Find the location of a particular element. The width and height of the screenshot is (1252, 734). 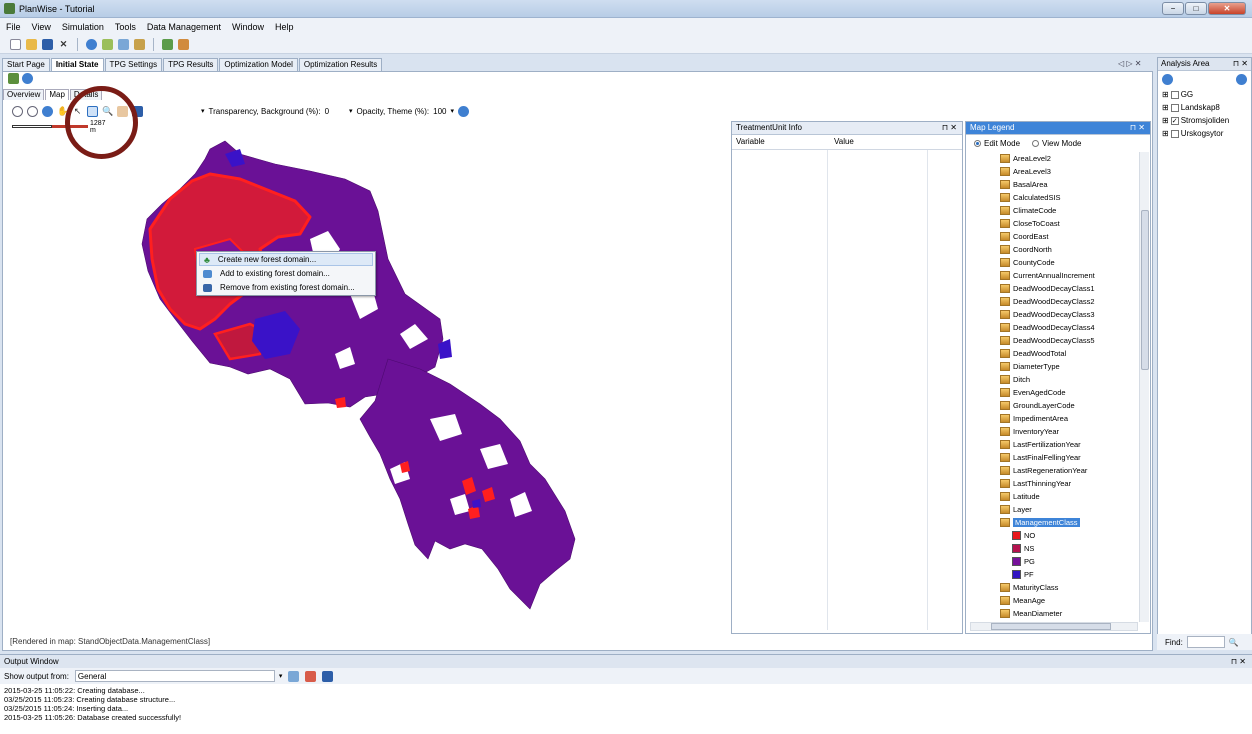

legend-field-item: GroundLayerCode is located at coordinates (1037, 405).